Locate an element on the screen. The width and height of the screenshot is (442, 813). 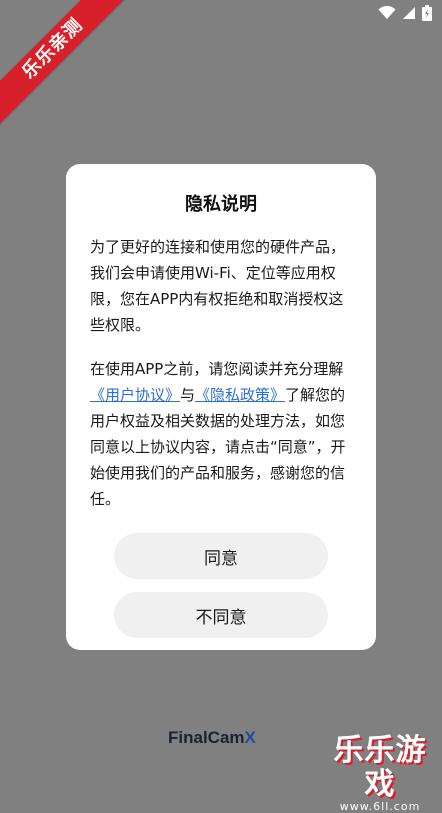
site-watermark: 乐乐游戏 www.6ll.com is located at coordinates (380, 773).